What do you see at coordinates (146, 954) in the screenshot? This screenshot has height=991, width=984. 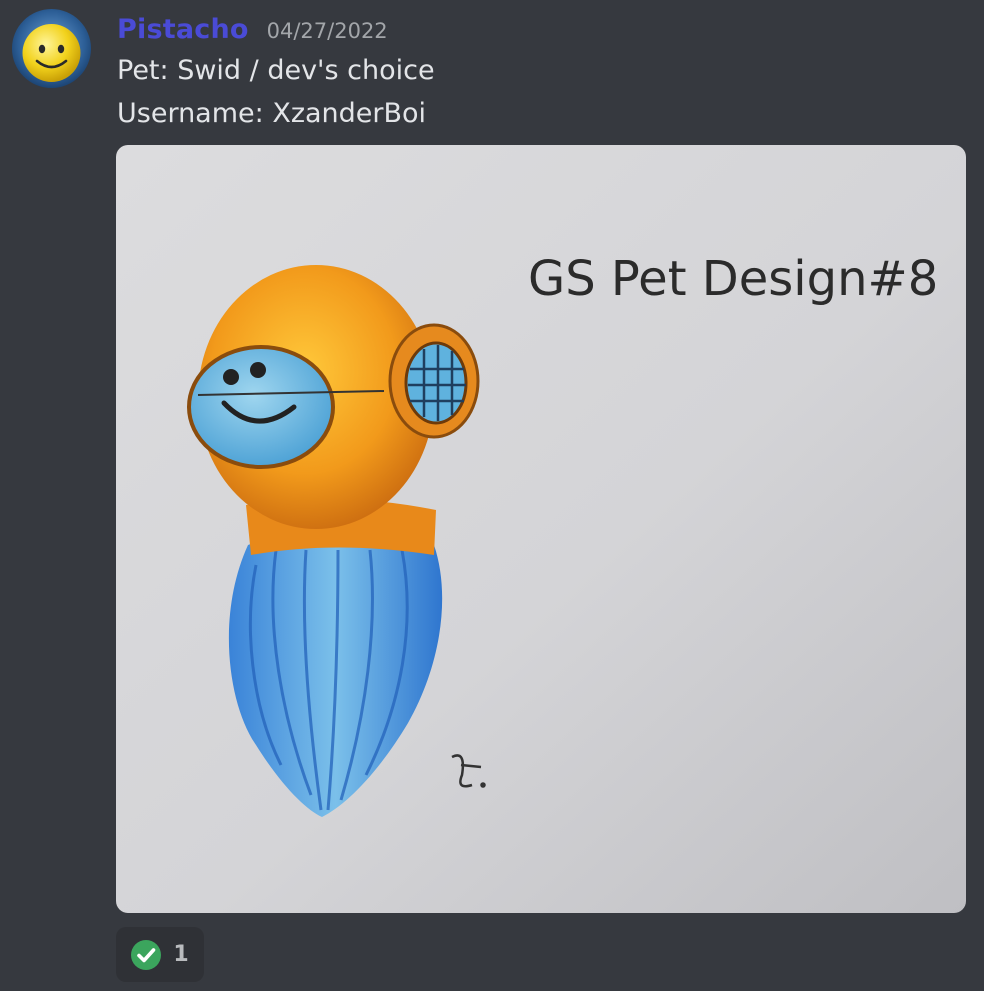 I see `white-check-mark-icon` at bounding box center [146, 954].